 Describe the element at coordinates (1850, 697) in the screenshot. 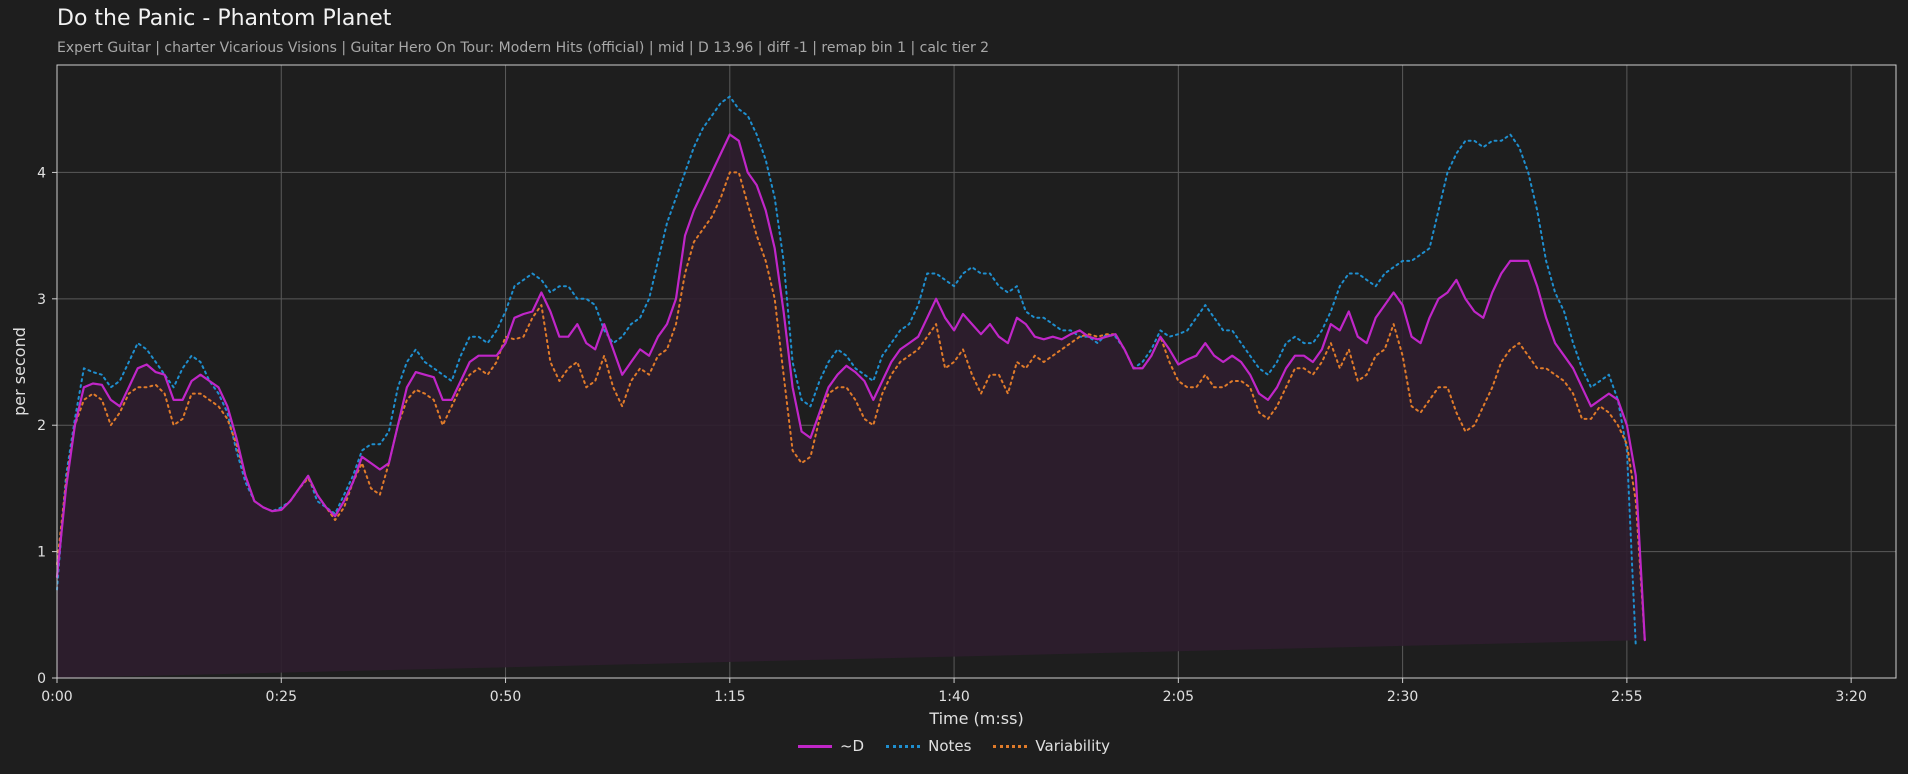

I see `x-tick-label: 3:20` at that location.